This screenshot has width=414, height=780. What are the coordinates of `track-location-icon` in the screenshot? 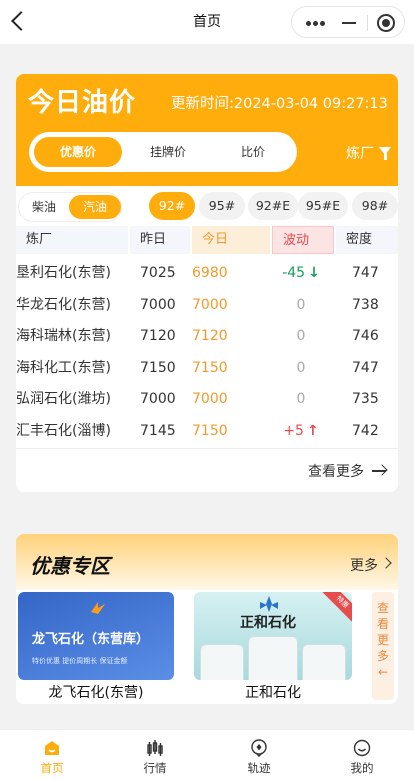 It's located at (259, 748).